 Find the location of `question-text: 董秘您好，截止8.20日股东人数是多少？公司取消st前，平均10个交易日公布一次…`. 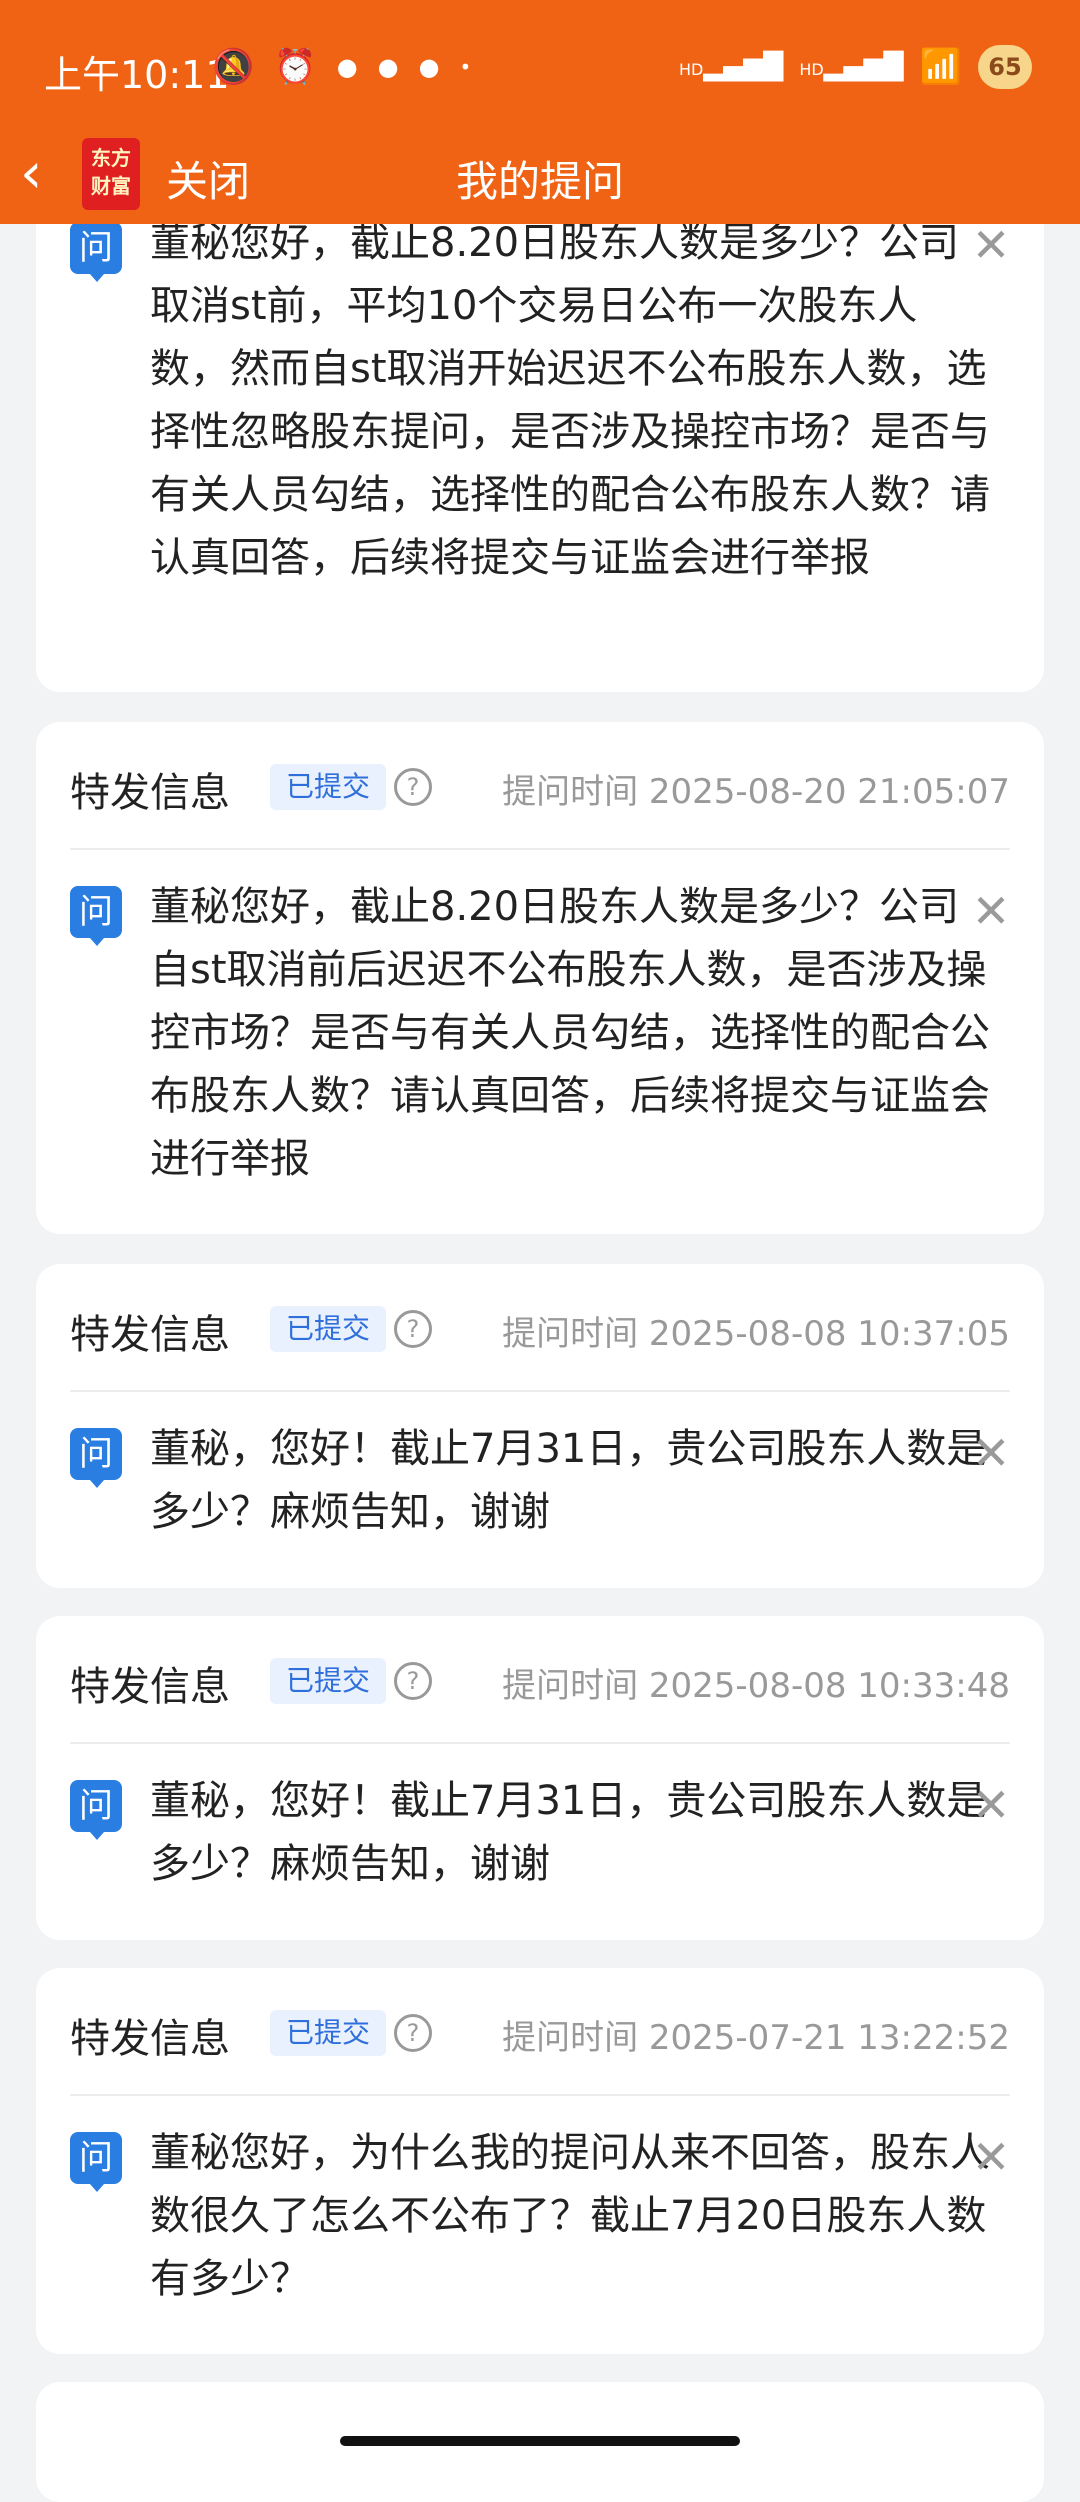

question-text: 董秘您好，截止8.20日股东人数是多少？公司取消st前，平均10个交易日公布一次… is located at coordinates (570, 400).